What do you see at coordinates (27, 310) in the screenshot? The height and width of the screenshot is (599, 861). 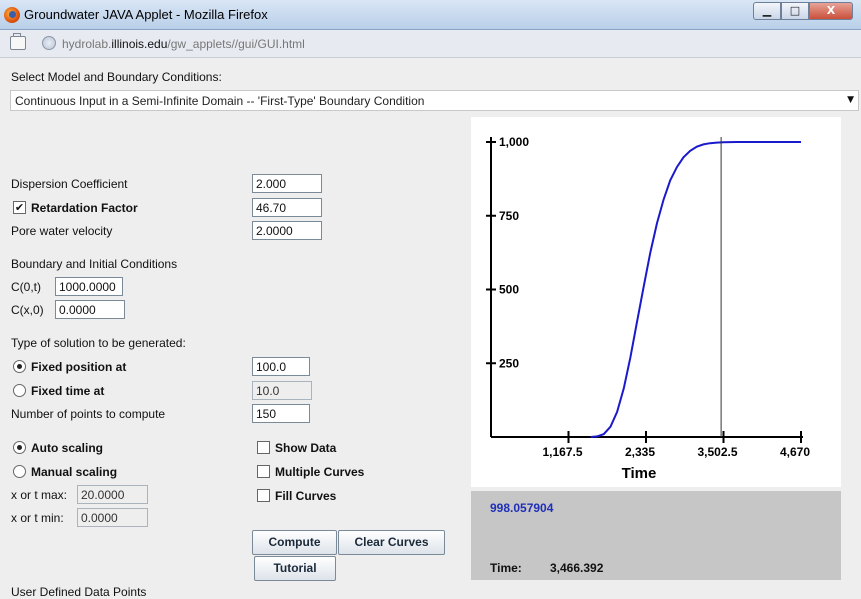 I see `cx0-label: C(x,0)` at bounding box center [27, 310].